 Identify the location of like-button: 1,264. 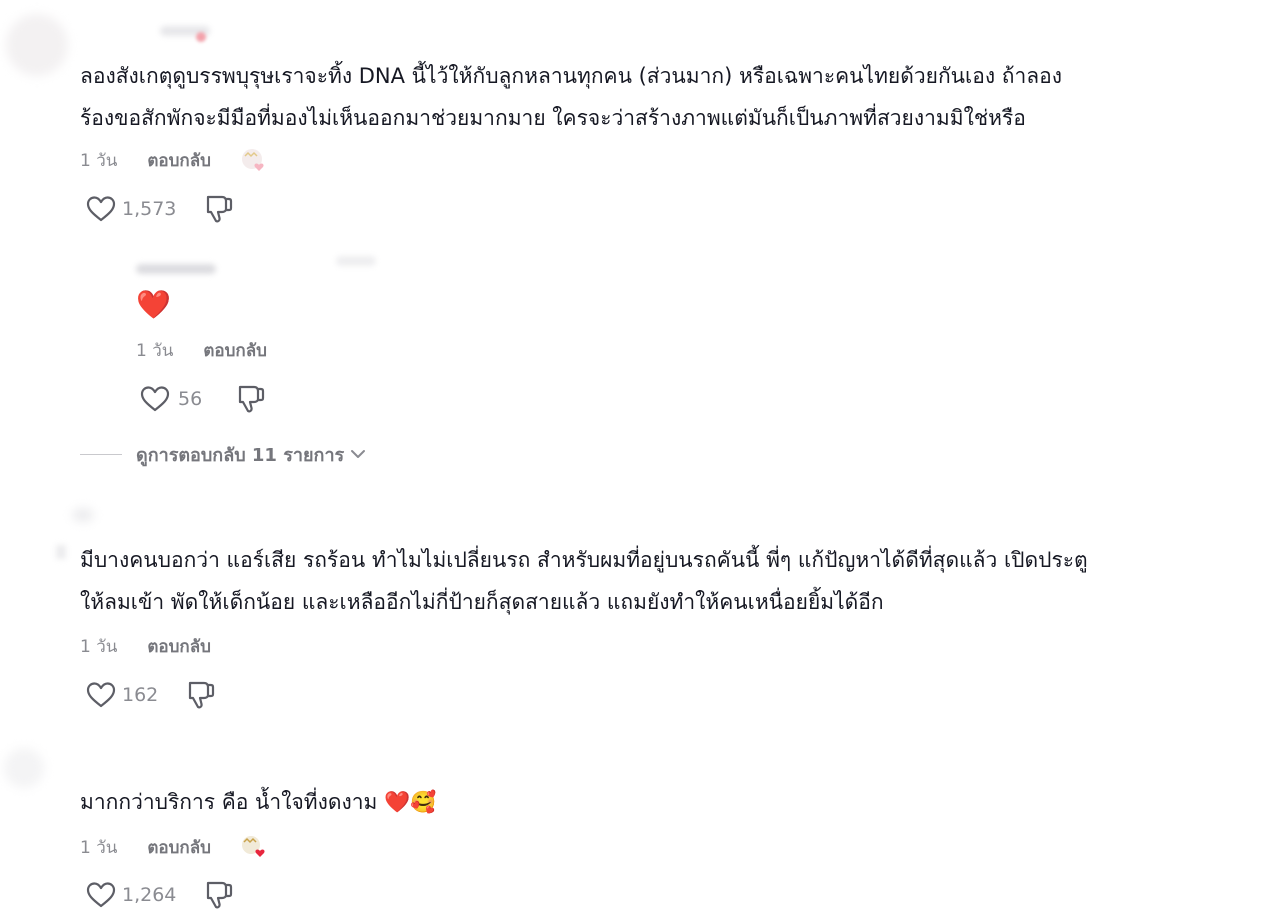
(131, 895).